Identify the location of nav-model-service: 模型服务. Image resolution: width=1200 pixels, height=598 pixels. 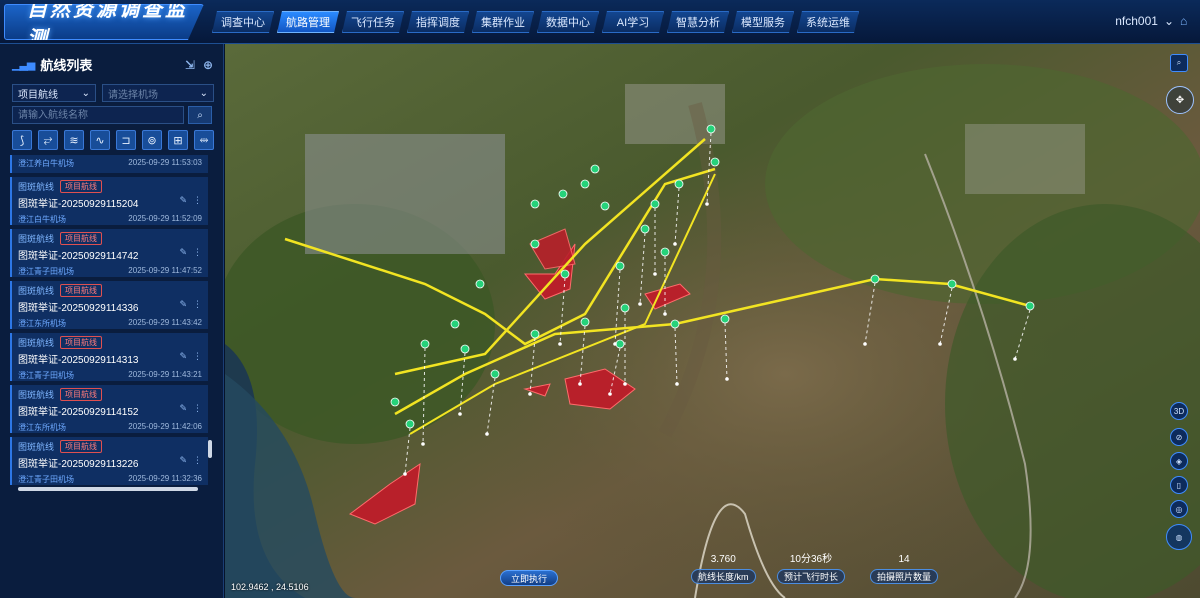
(763, 22).